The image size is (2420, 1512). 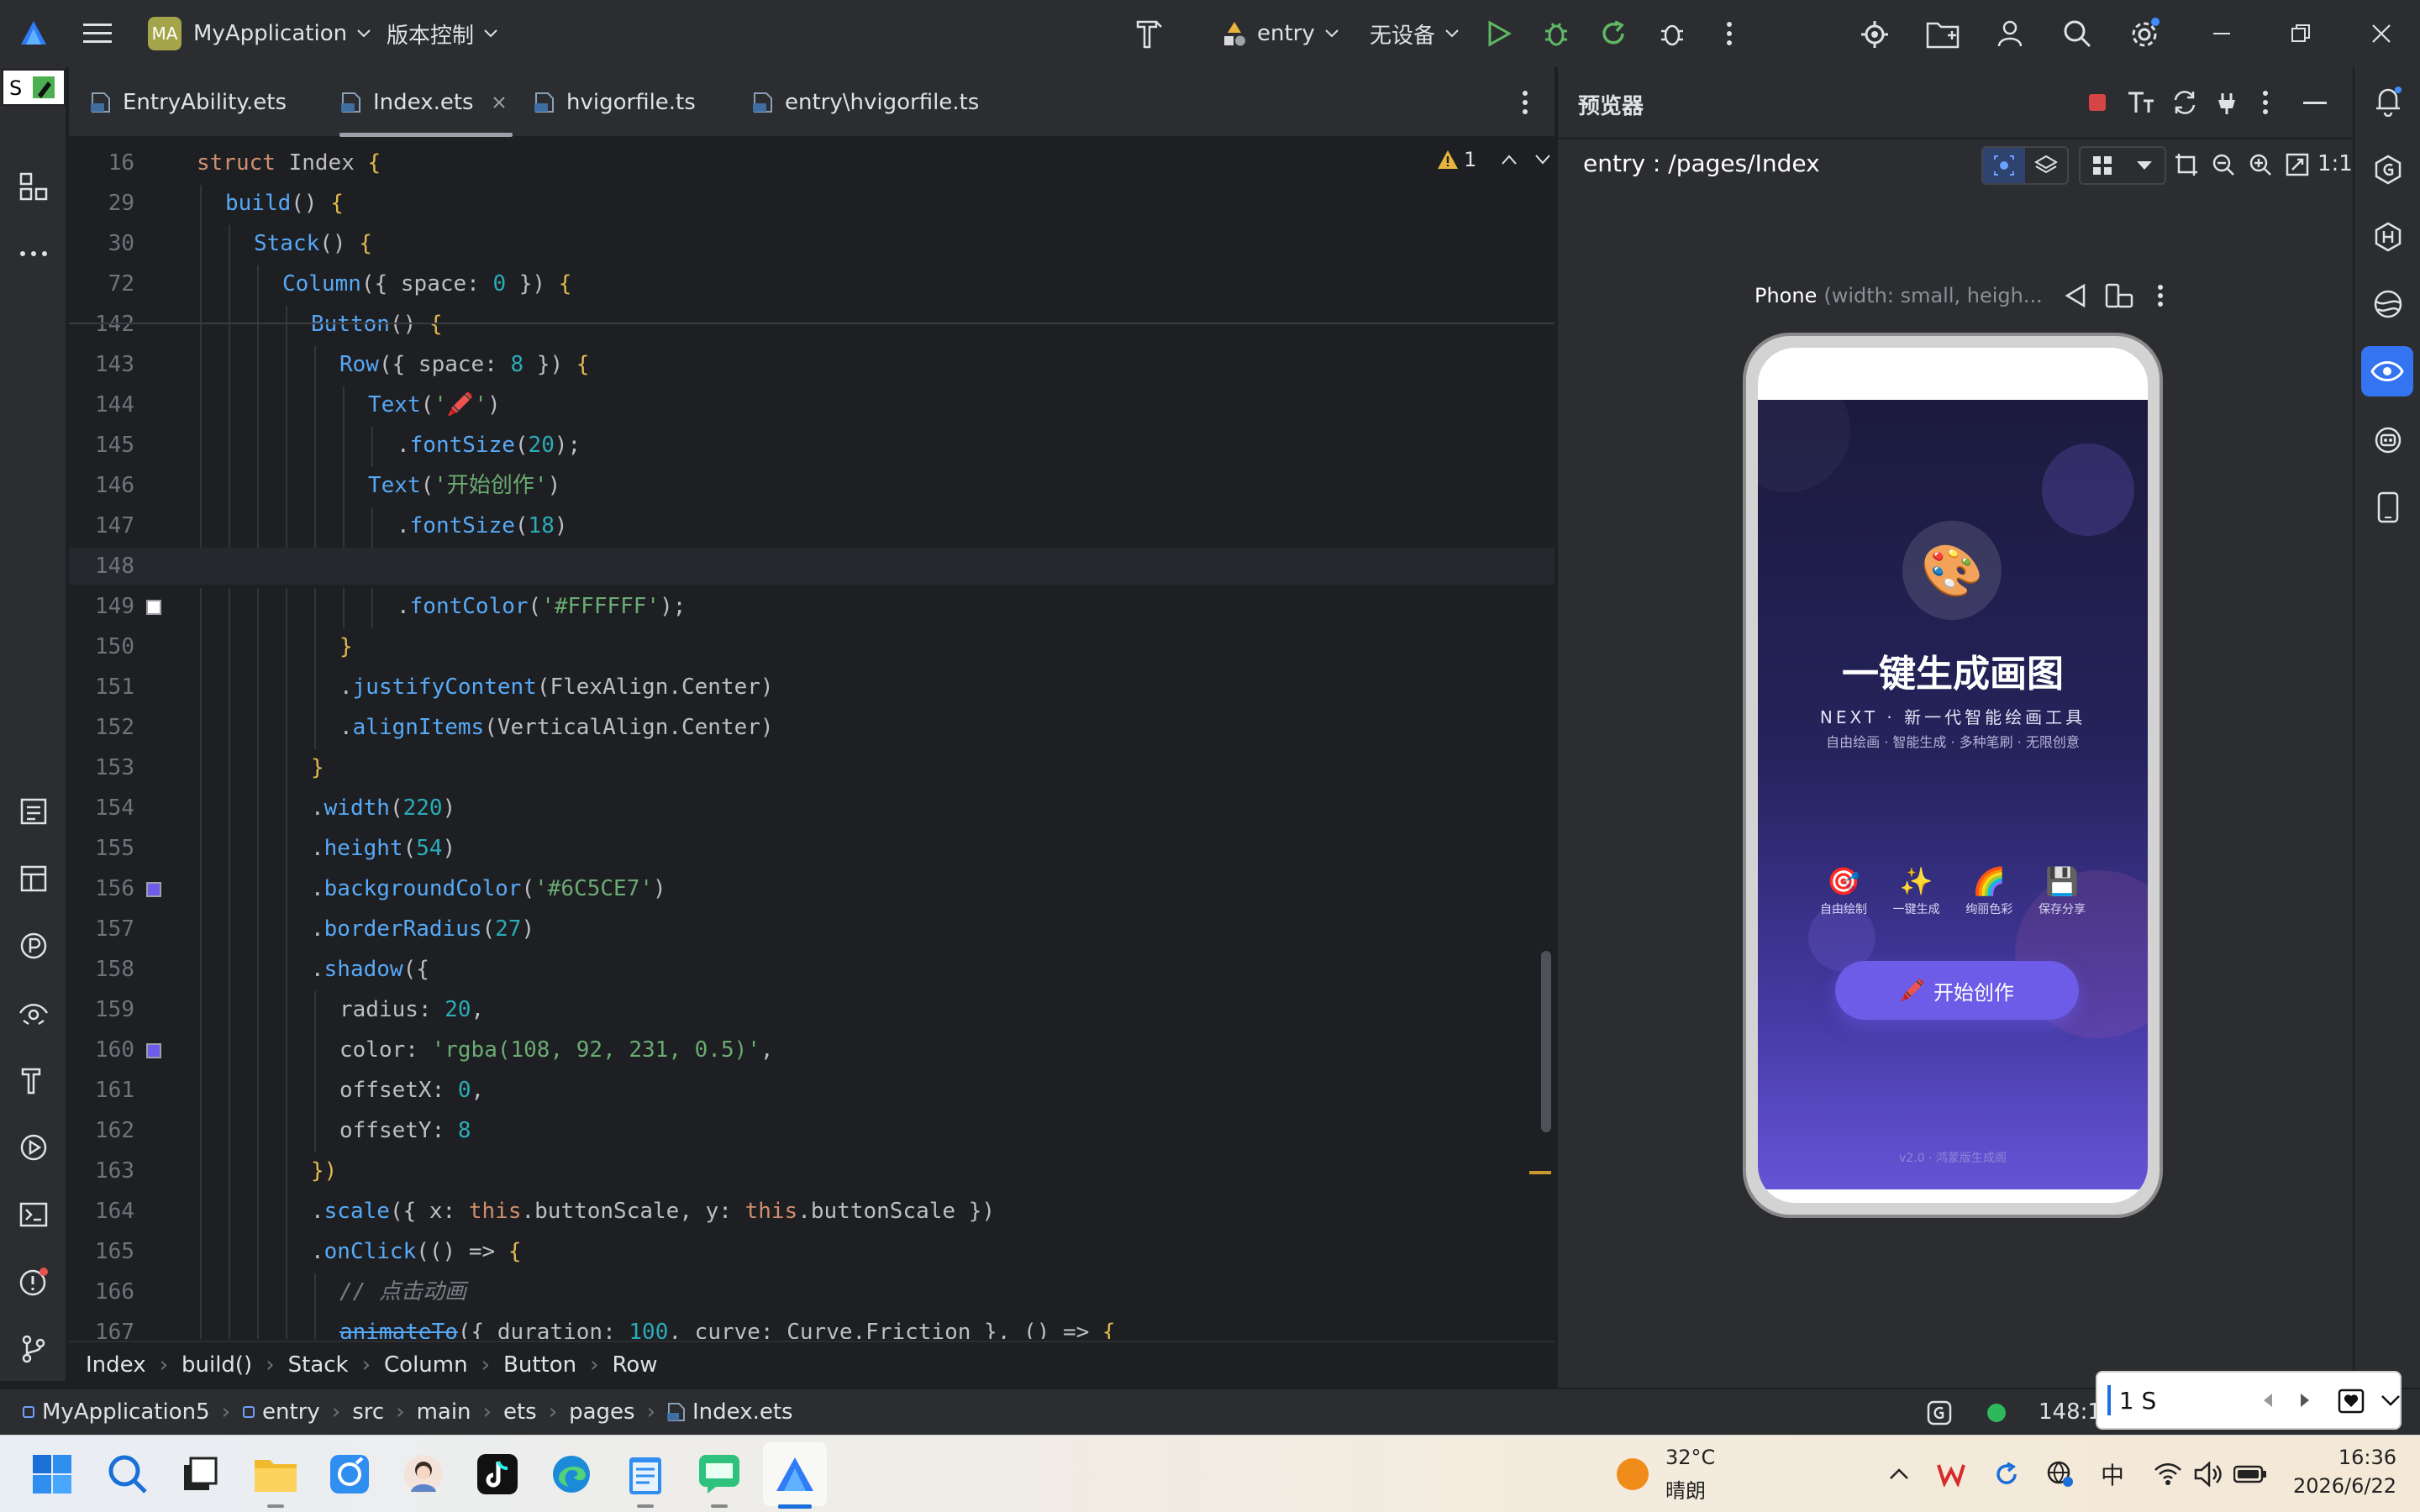 I want to click on main-menu-icon, so click(x=97, y=33).